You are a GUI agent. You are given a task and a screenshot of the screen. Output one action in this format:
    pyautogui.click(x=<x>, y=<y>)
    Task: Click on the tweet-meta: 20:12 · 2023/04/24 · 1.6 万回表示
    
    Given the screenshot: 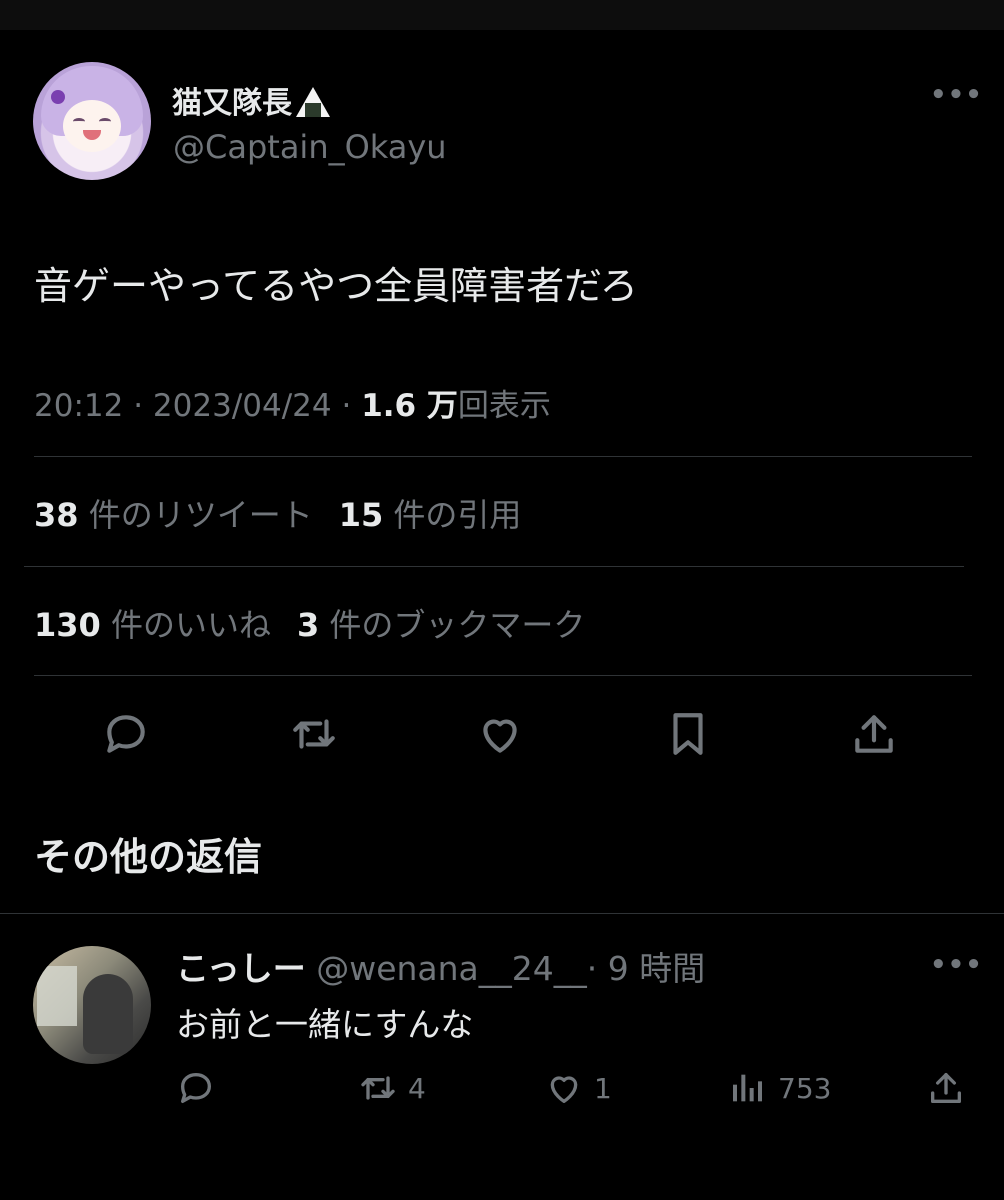 What is the action you would take?
    pyautogui.click(x=292, y=402)
    